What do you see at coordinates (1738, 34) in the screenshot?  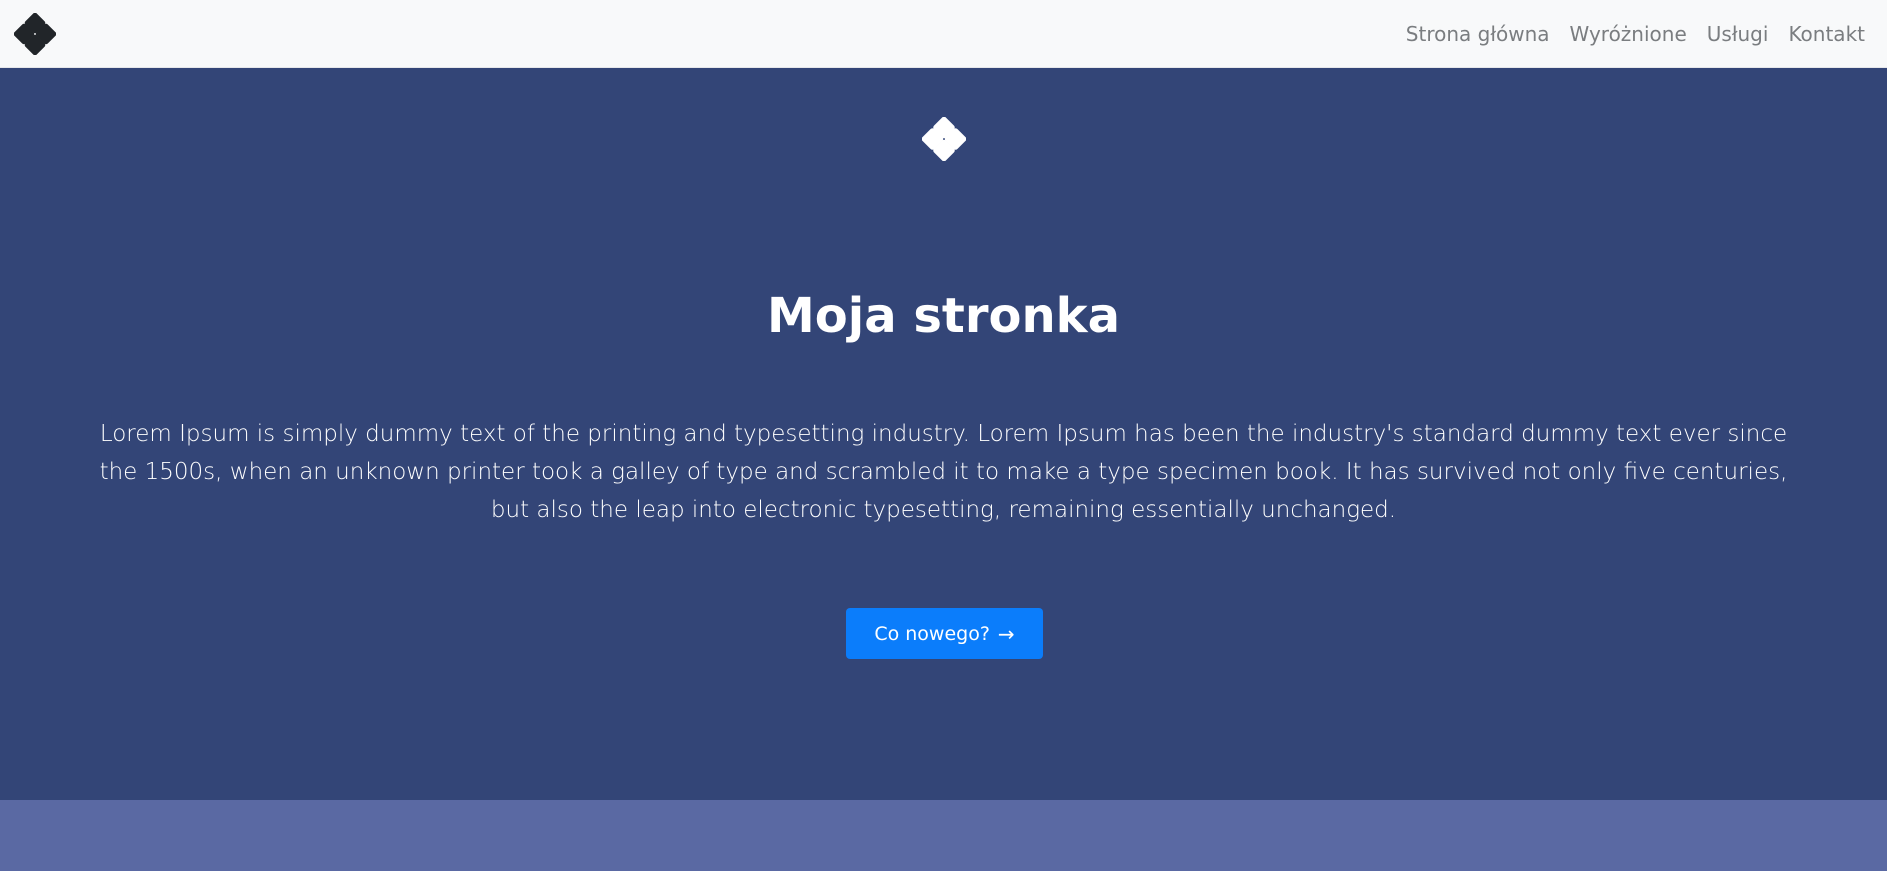 I see `nav-link-services: Usługi` at bounding box center [1738, 34].